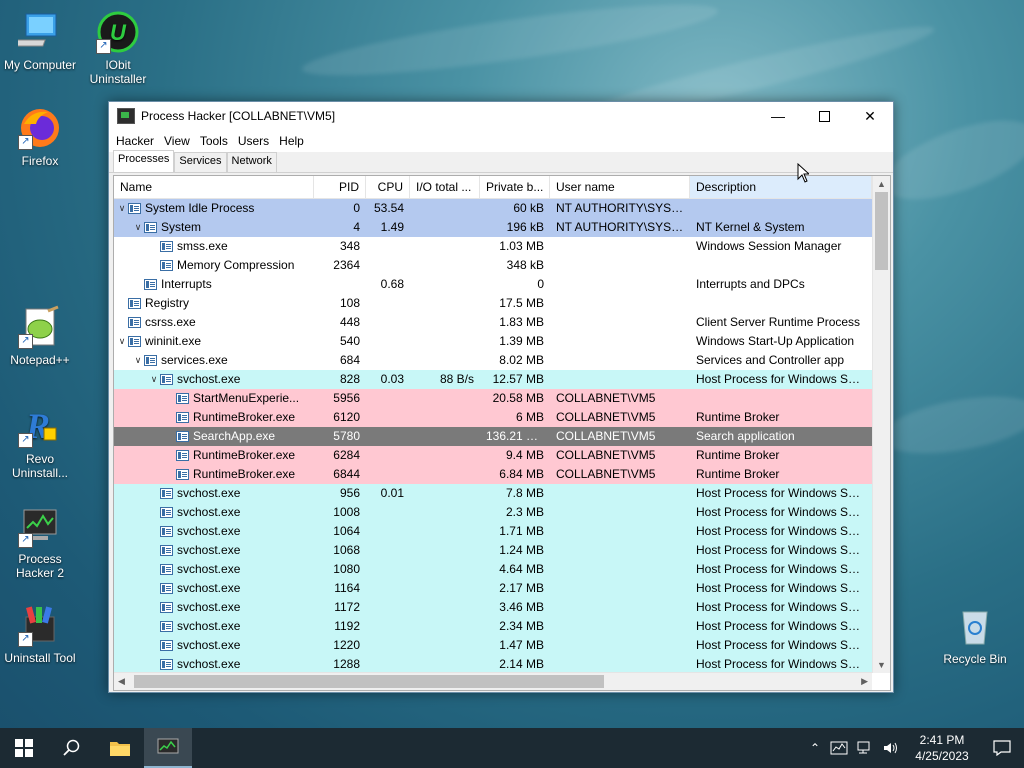 This screenshot has width=1024, height=768. I want to click on tab-processes: Processes, so click(144, 161).